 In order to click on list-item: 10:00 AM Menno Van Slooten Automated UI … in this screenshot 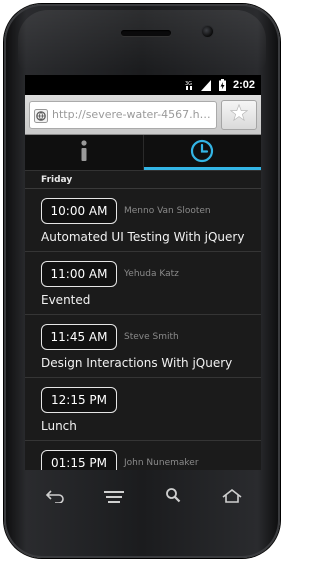, I will do `click(143, 220)`.